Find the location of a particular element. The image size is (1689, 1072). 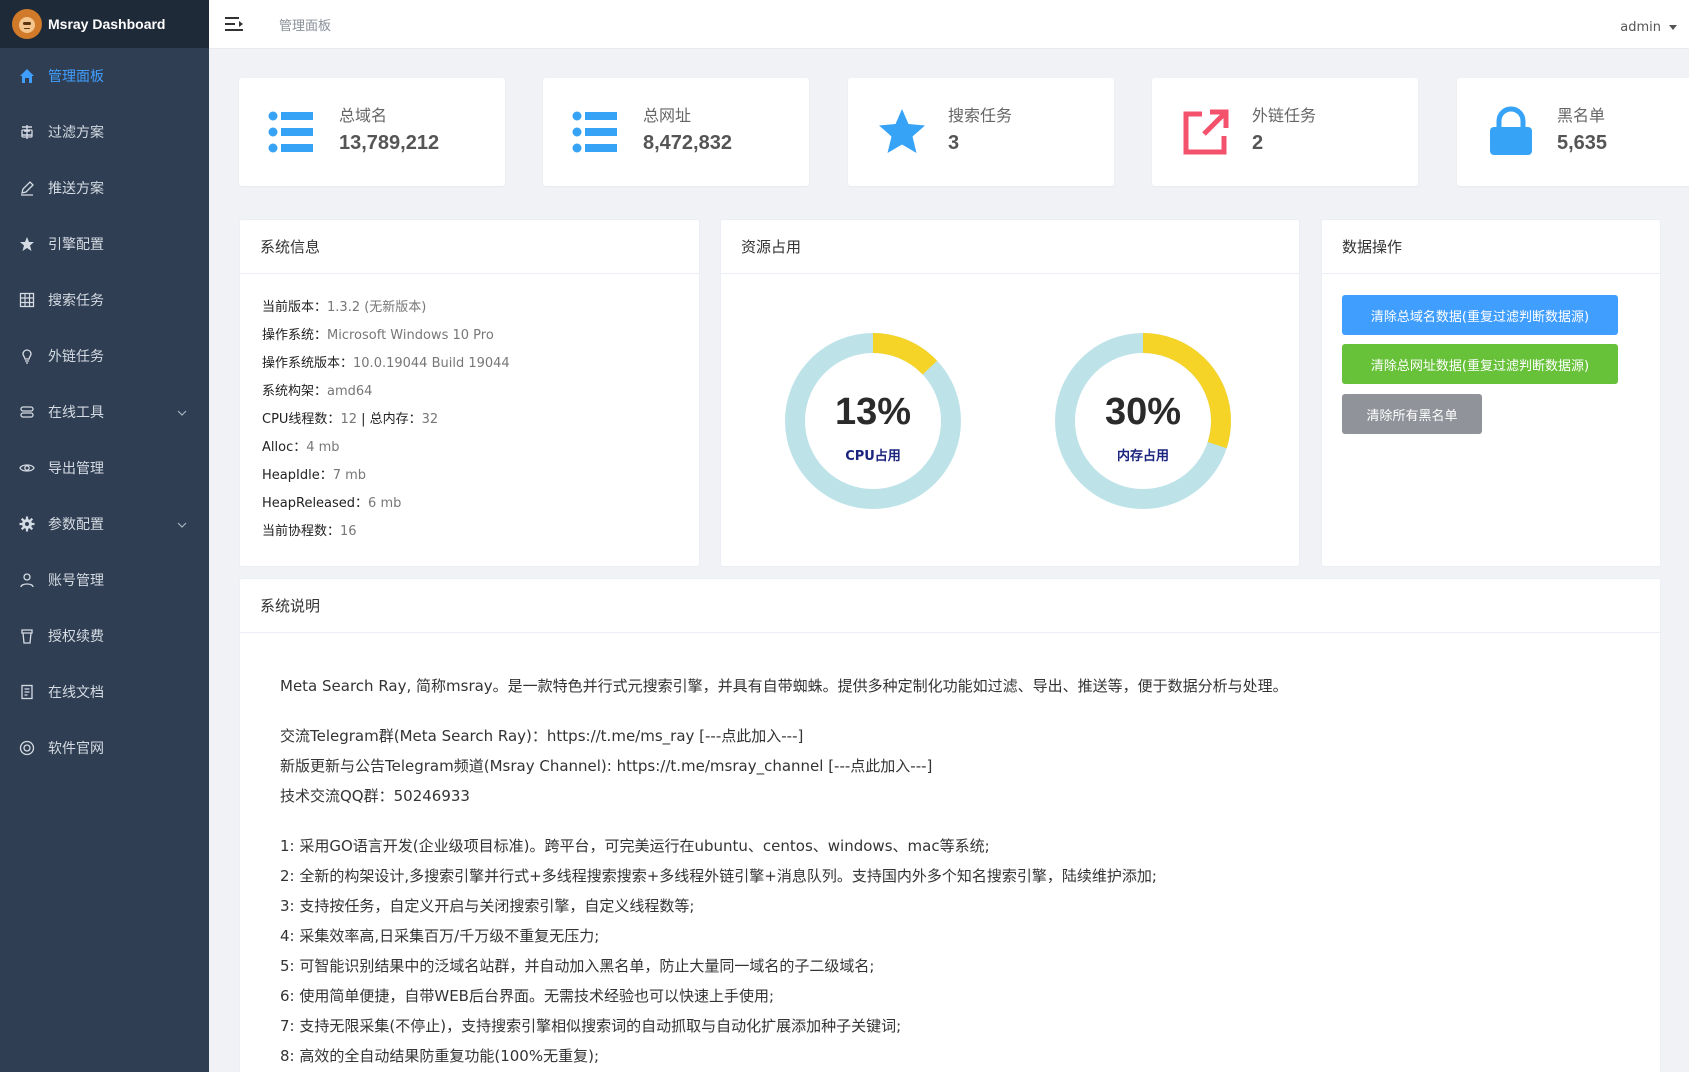

sidebar-item: 在线文档 is located at coordinates (104, 692).